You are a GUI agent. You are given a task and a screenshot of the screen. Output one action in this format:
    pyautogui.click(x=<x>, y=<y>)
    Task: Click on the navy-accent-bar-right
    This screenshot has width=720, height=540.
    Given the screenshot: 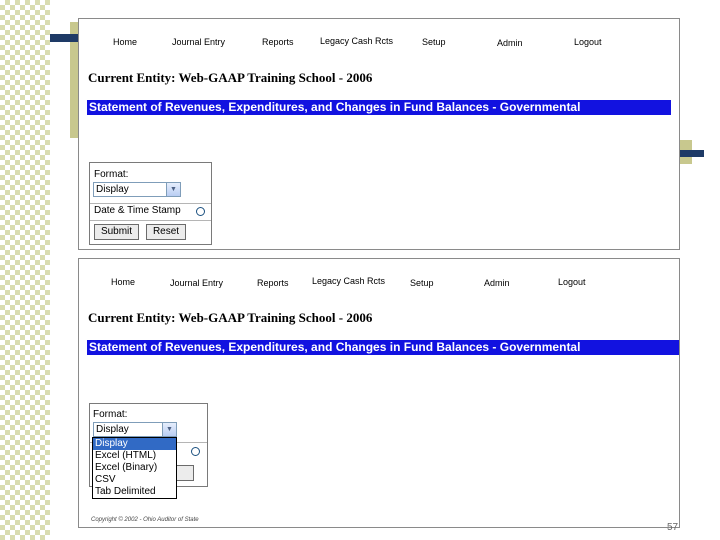 What is the action you would take?
    pyautogui.click(x=691, y=153)
    